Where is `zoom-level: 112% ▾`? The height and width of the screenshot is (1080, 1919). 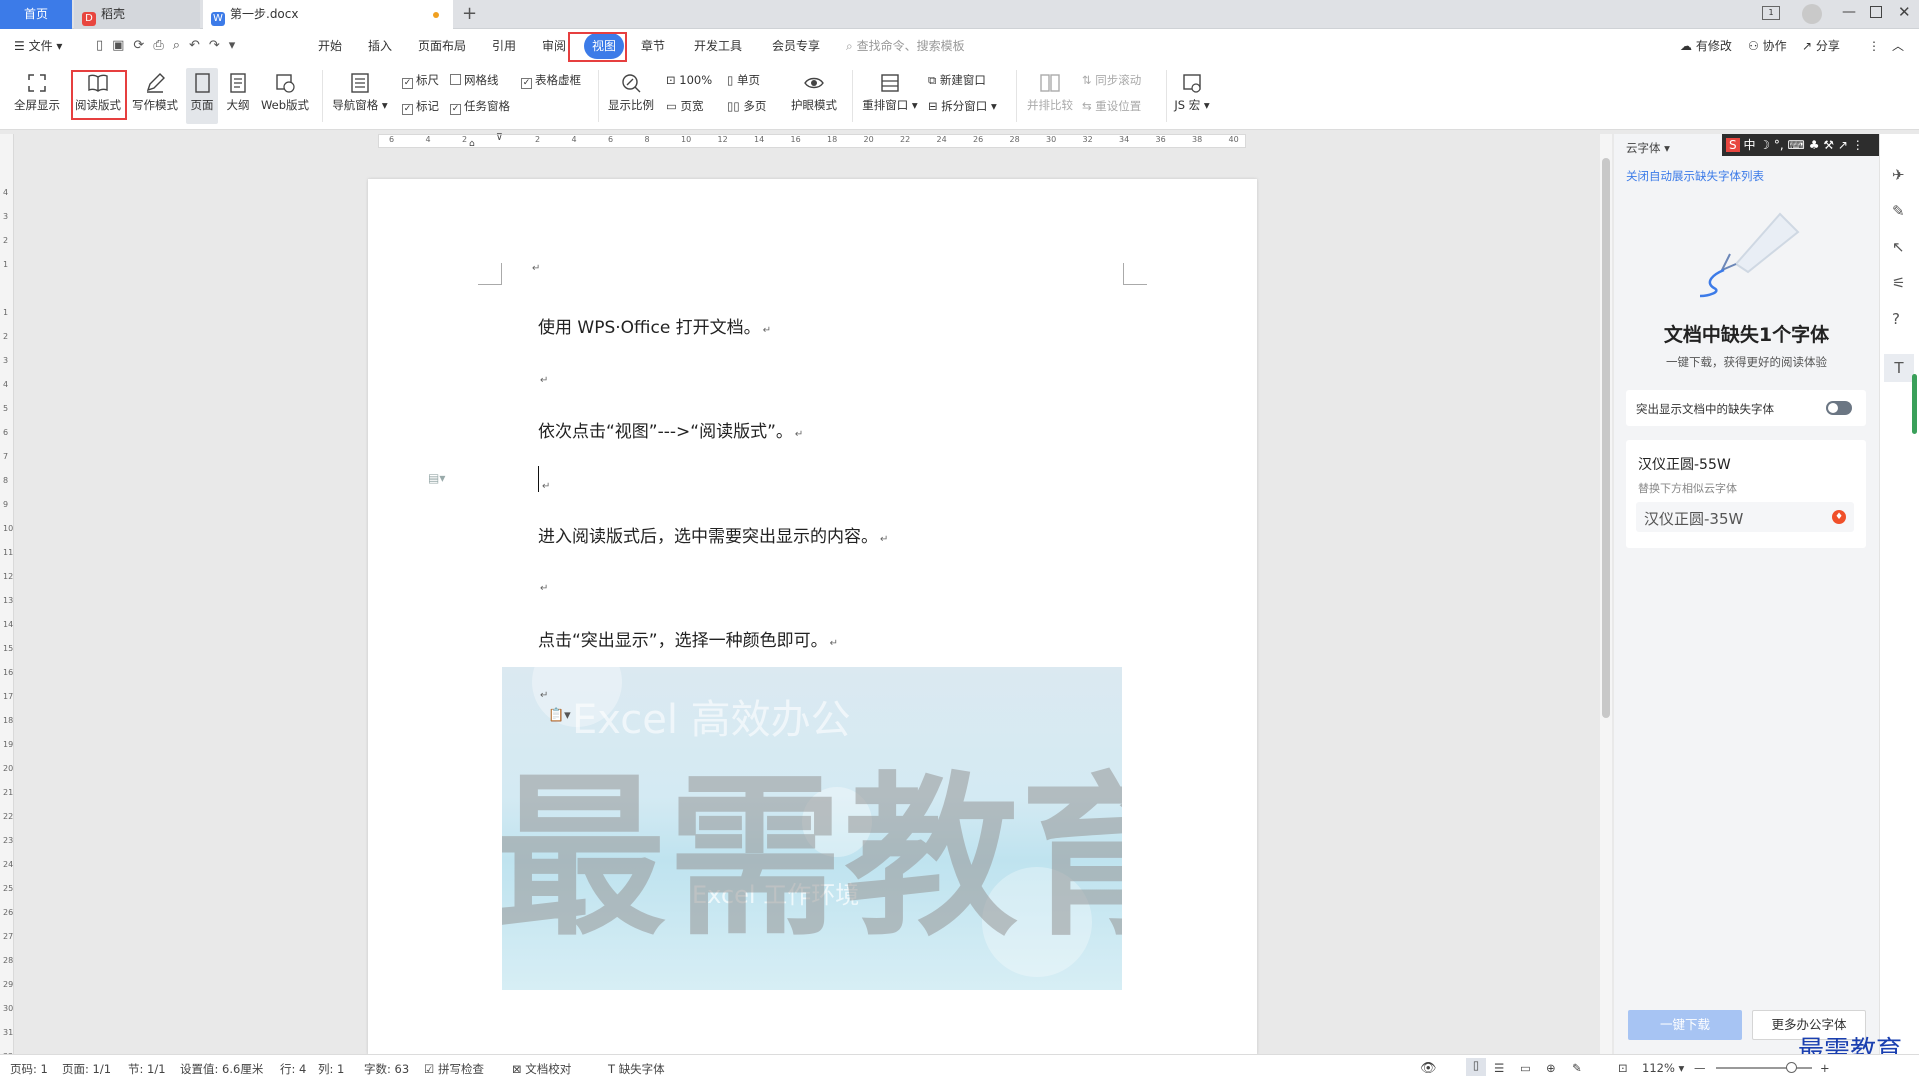 zoom-level: 112% ▾ is located at coordinates (1663, 1068).